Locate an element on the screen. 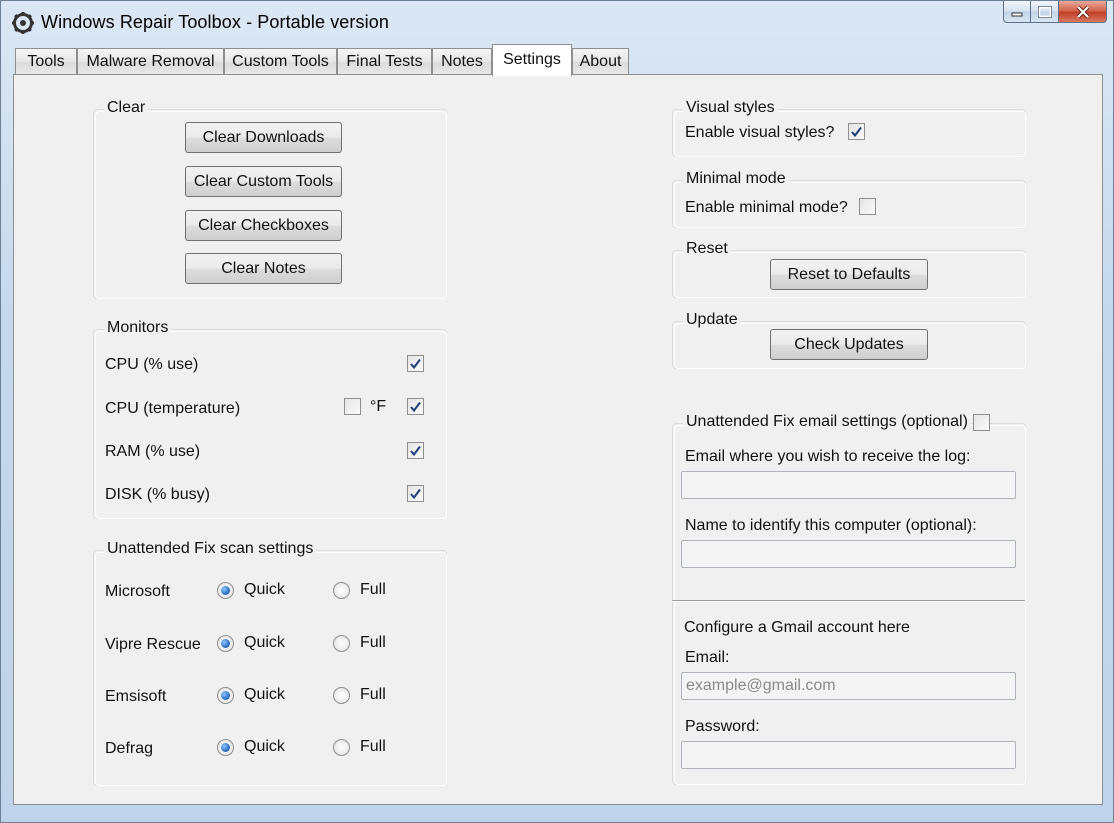  maximize-button is located at coordinates (1045, 12).